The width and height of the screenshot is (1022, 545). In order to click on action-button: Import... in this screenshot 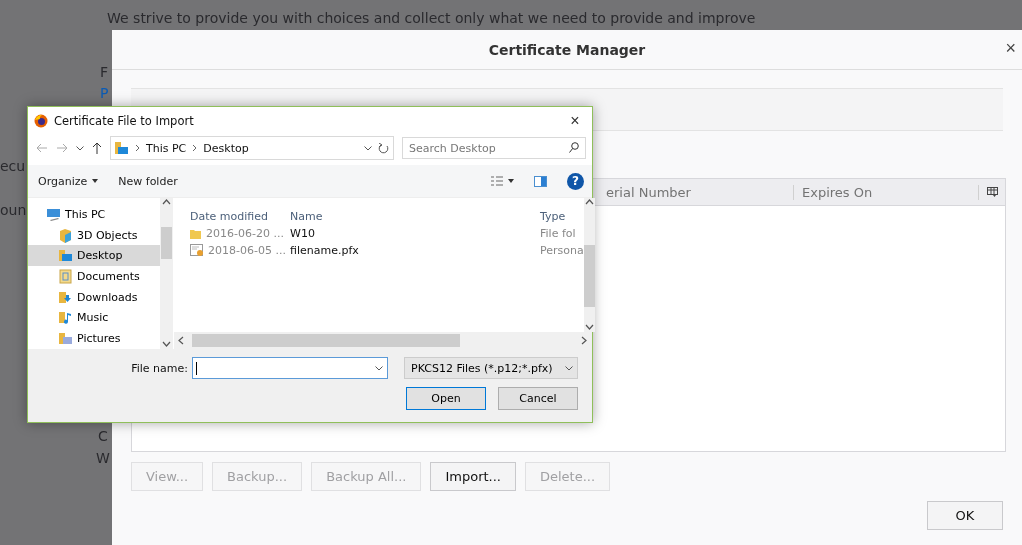, I will do `click(473, 476)`.